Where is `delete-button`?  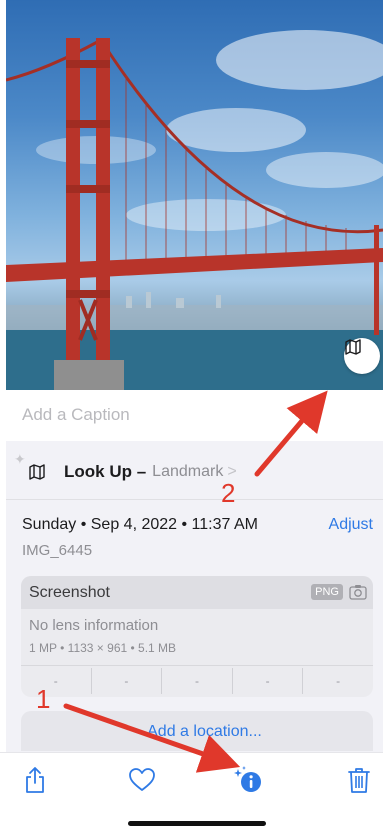
delete-button is located at coordinates (359, 780).